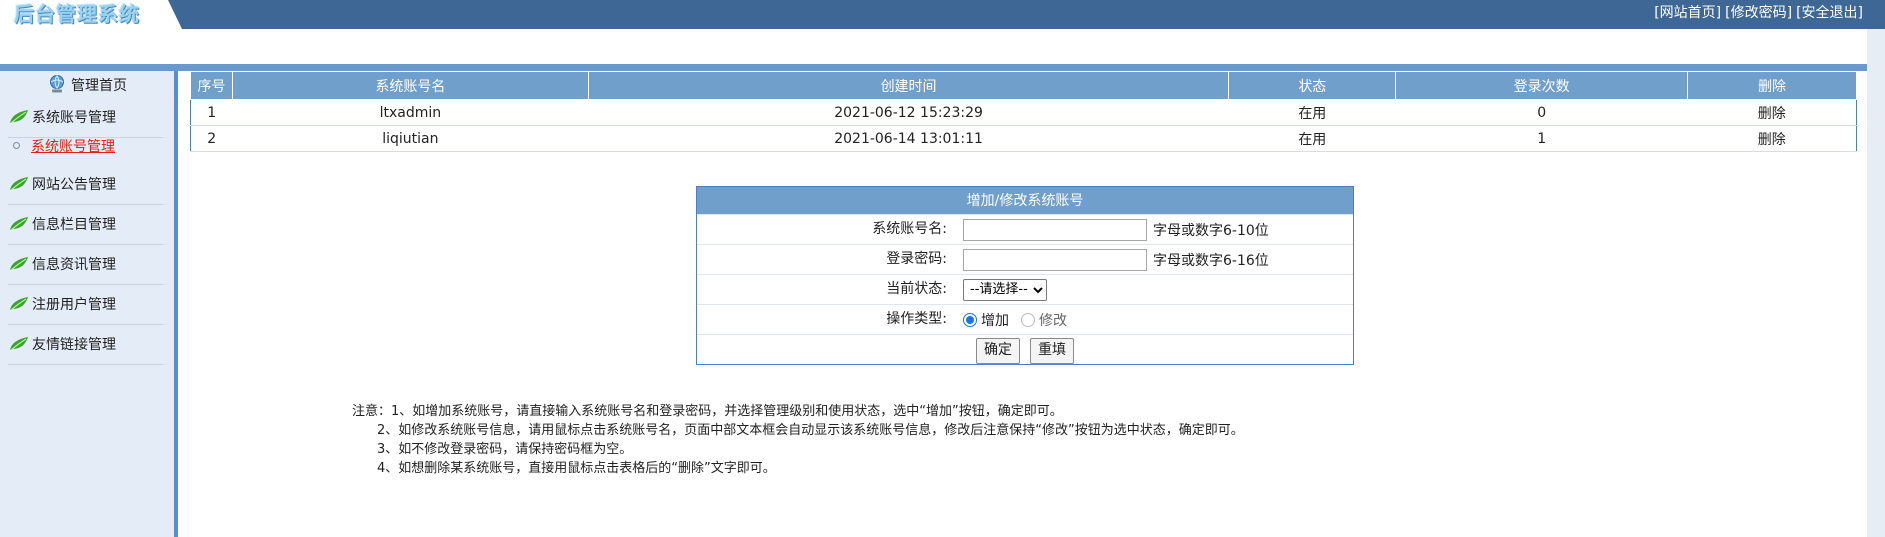 This screenshot has height=537, width=1885. I want to click on sidebar-item-label: 信息栏目管理, so click(74, 225).